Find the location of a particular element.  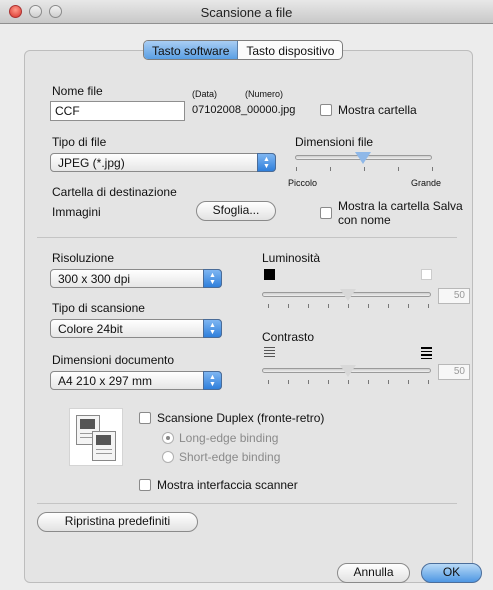

cancel-button: Annulla is located at coordinates (373, 573).